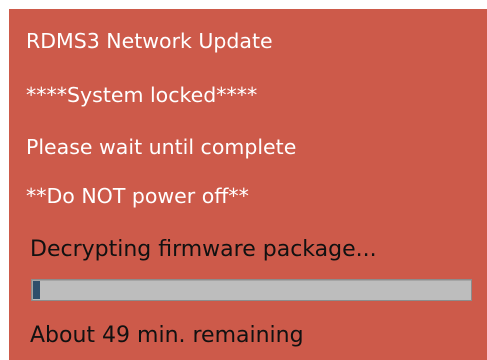 The height and width of the screenshot is (360, 487). Describe the element at coordinates (137, 196) in the screenshot. I see `power-off-warning: **Do NOT power off**` at that location.